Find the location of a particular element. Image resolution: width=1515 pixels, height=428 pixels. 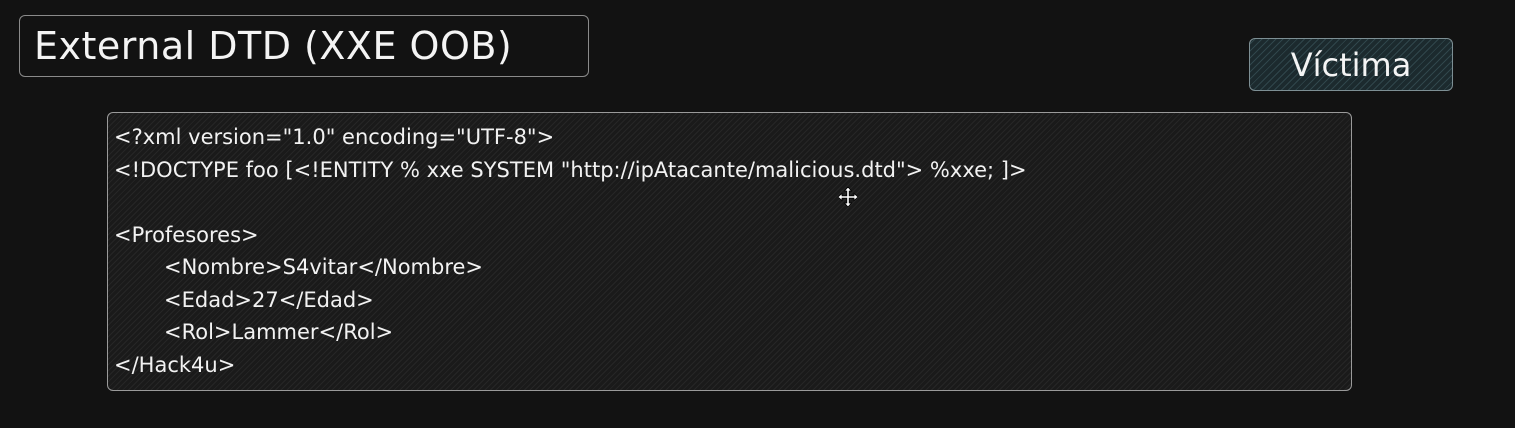

diagram-title: External DTD (XXE OOB) is located at coordinates (273, 46).